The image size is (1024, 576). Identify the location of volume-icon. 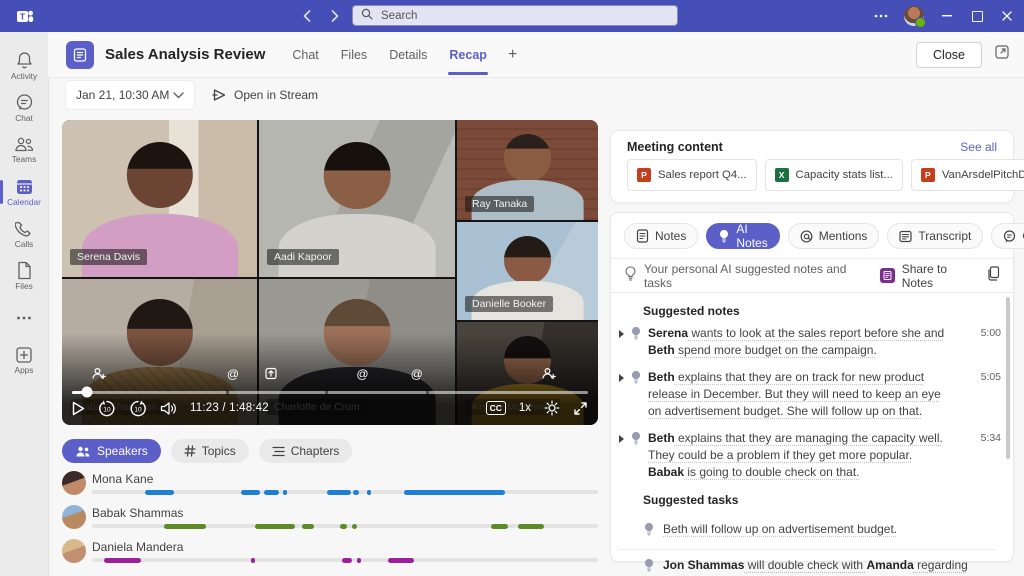
(168, 408).